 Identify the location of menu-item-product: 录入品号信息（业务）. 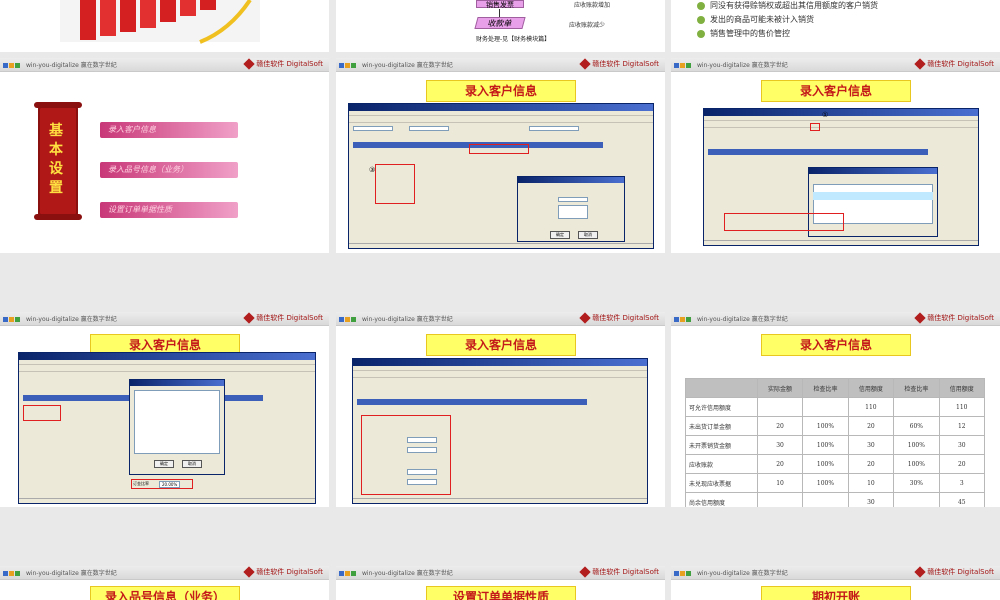
(169, 170).